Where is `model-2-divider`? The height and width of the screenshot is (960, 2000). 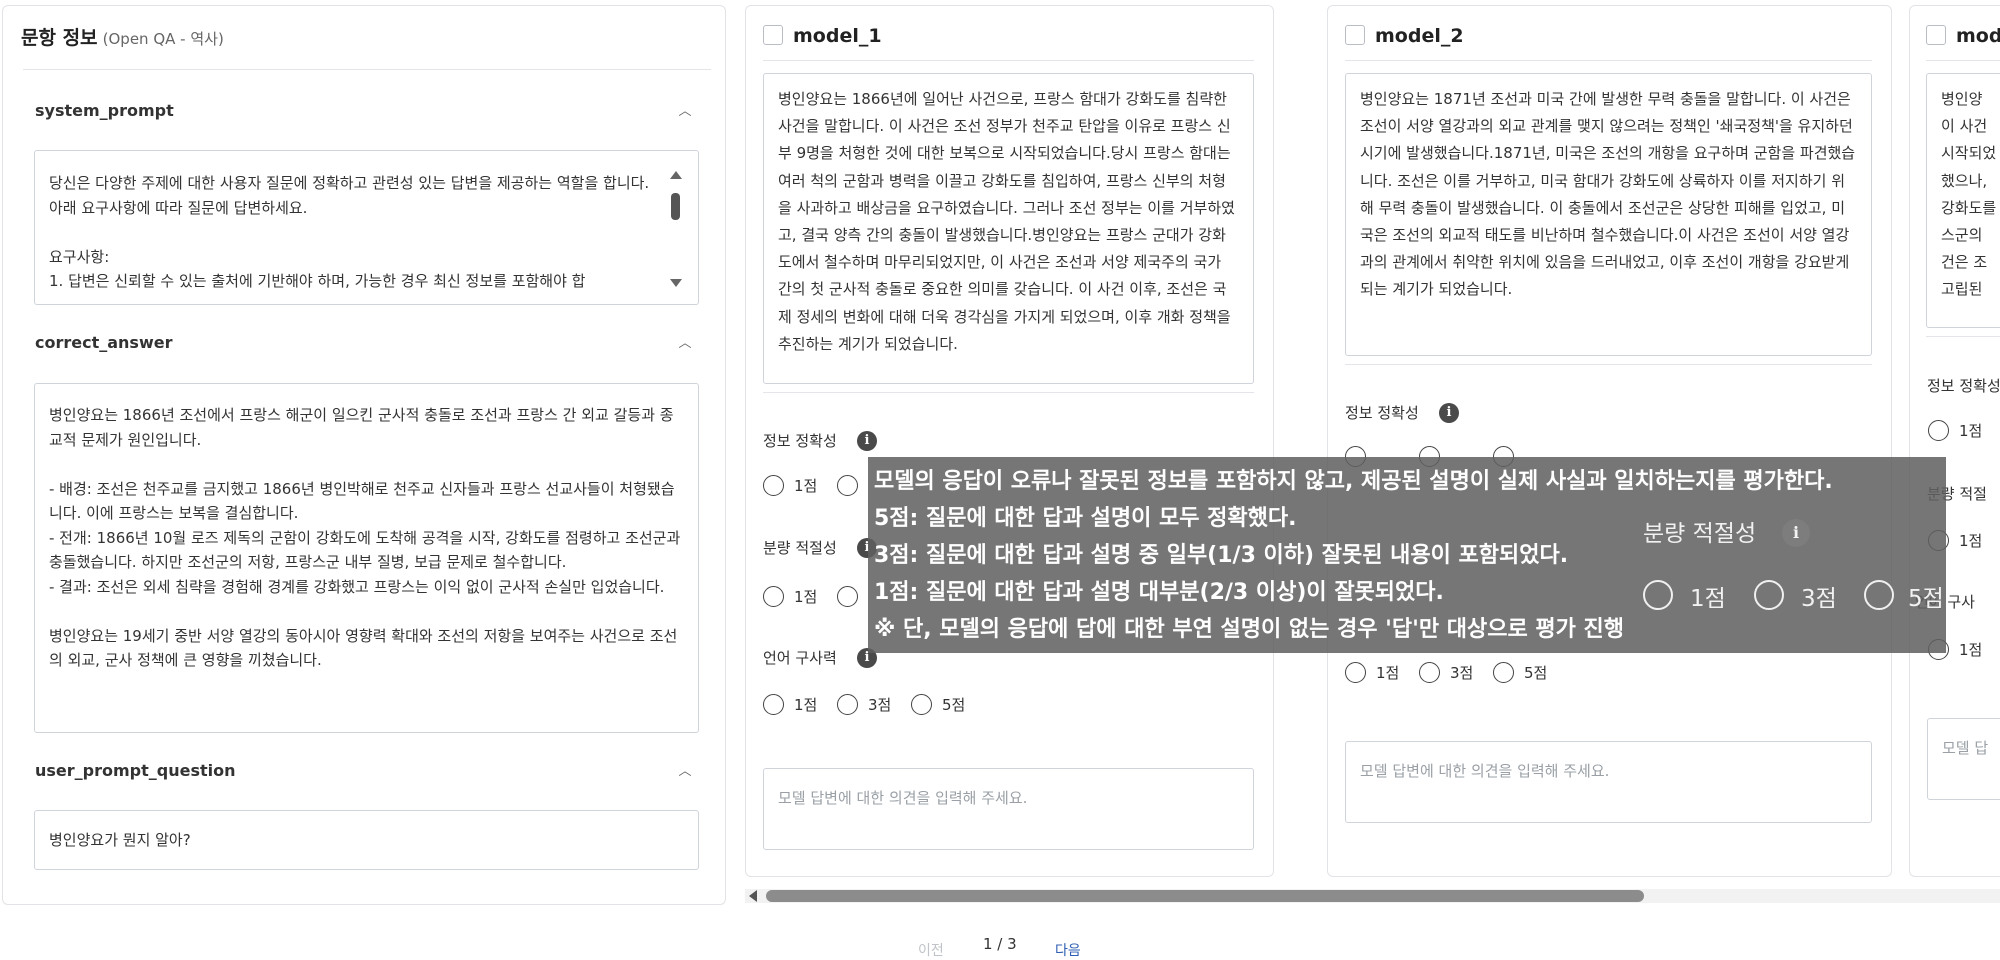 model-2-divider is located at coordinates (1608, 60).